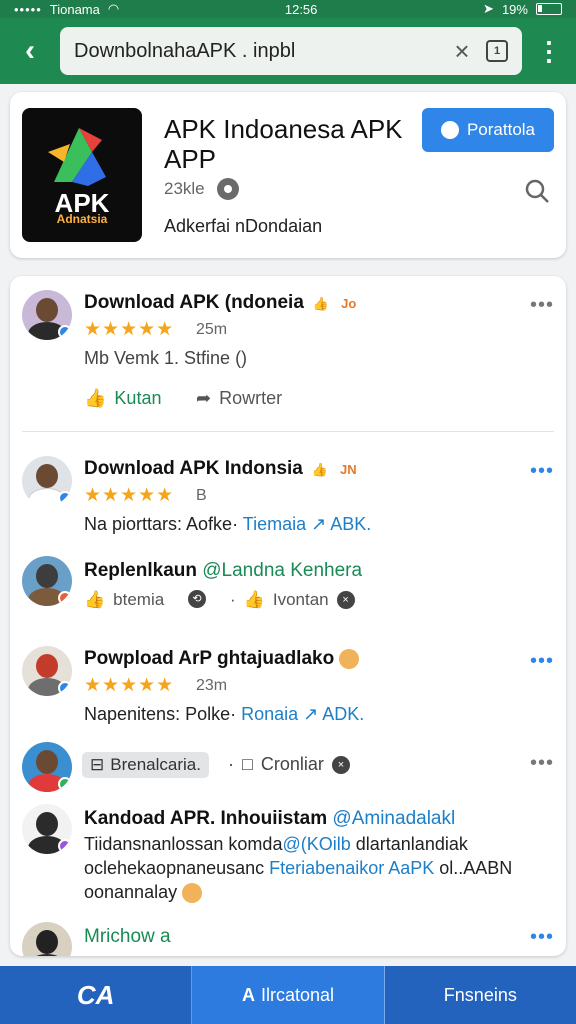 The image size is (576, 1024). What do you see at coordinates (307, 524) in the screenshot?
I see `post-link: Tiemaia ↗ ABK.` at bounding box center [307, 524].